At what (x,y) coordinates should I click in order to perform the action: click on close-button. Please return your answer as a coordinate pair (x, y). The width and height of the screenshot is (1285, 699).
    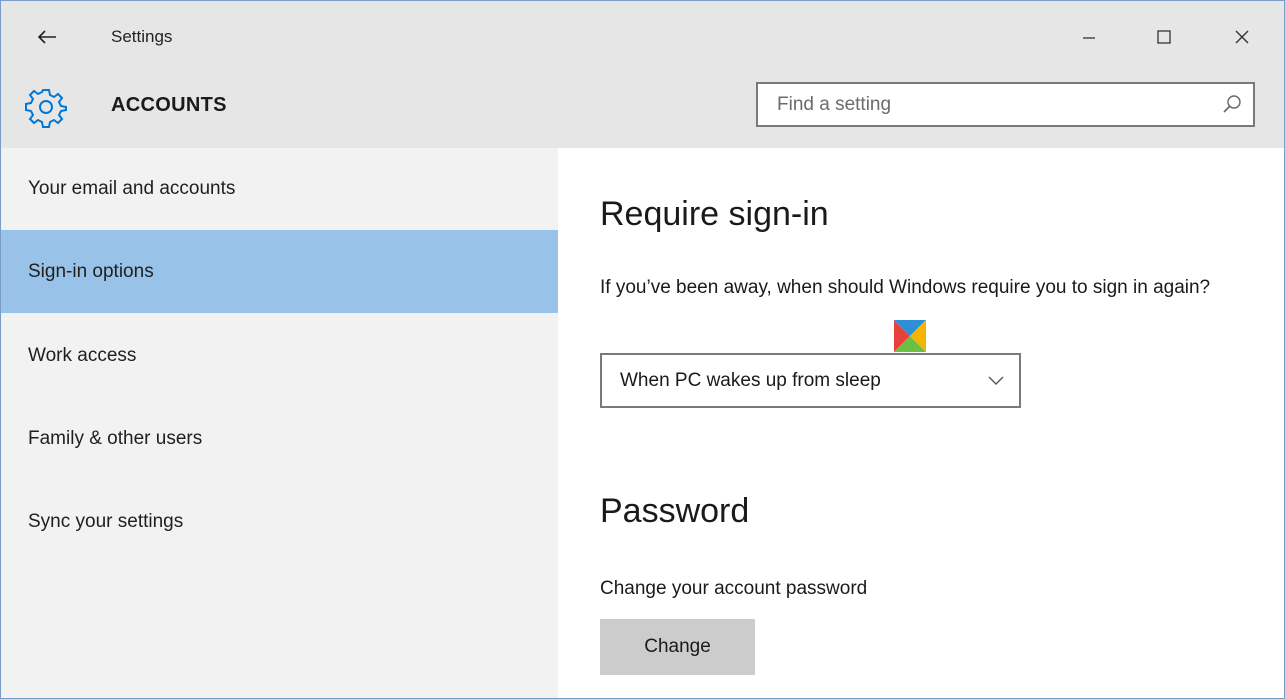
    Looking at the image, I should click on (1242, 37).